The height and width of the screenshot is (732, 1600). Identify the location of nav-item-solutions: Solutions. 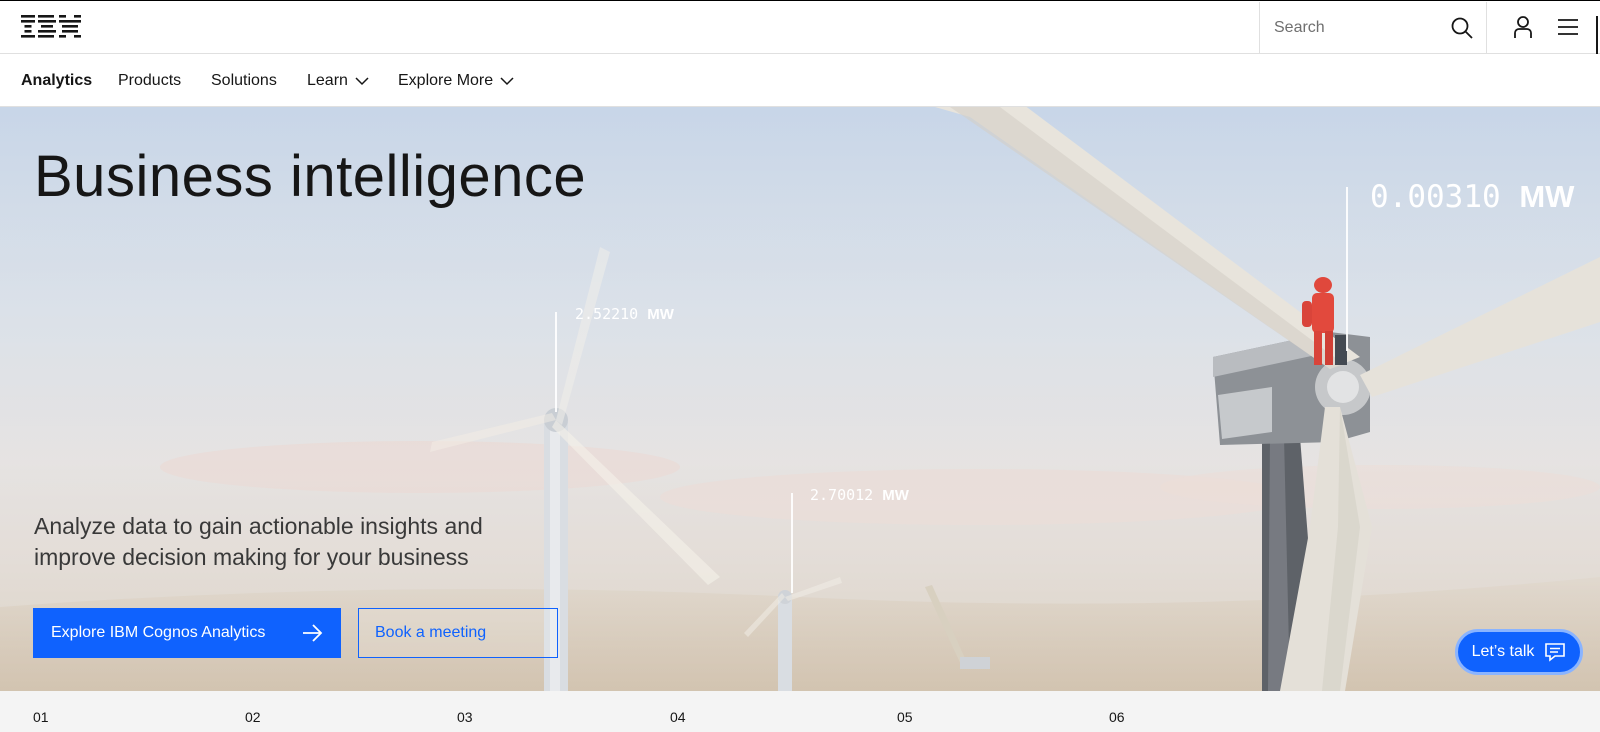
(244, 80).